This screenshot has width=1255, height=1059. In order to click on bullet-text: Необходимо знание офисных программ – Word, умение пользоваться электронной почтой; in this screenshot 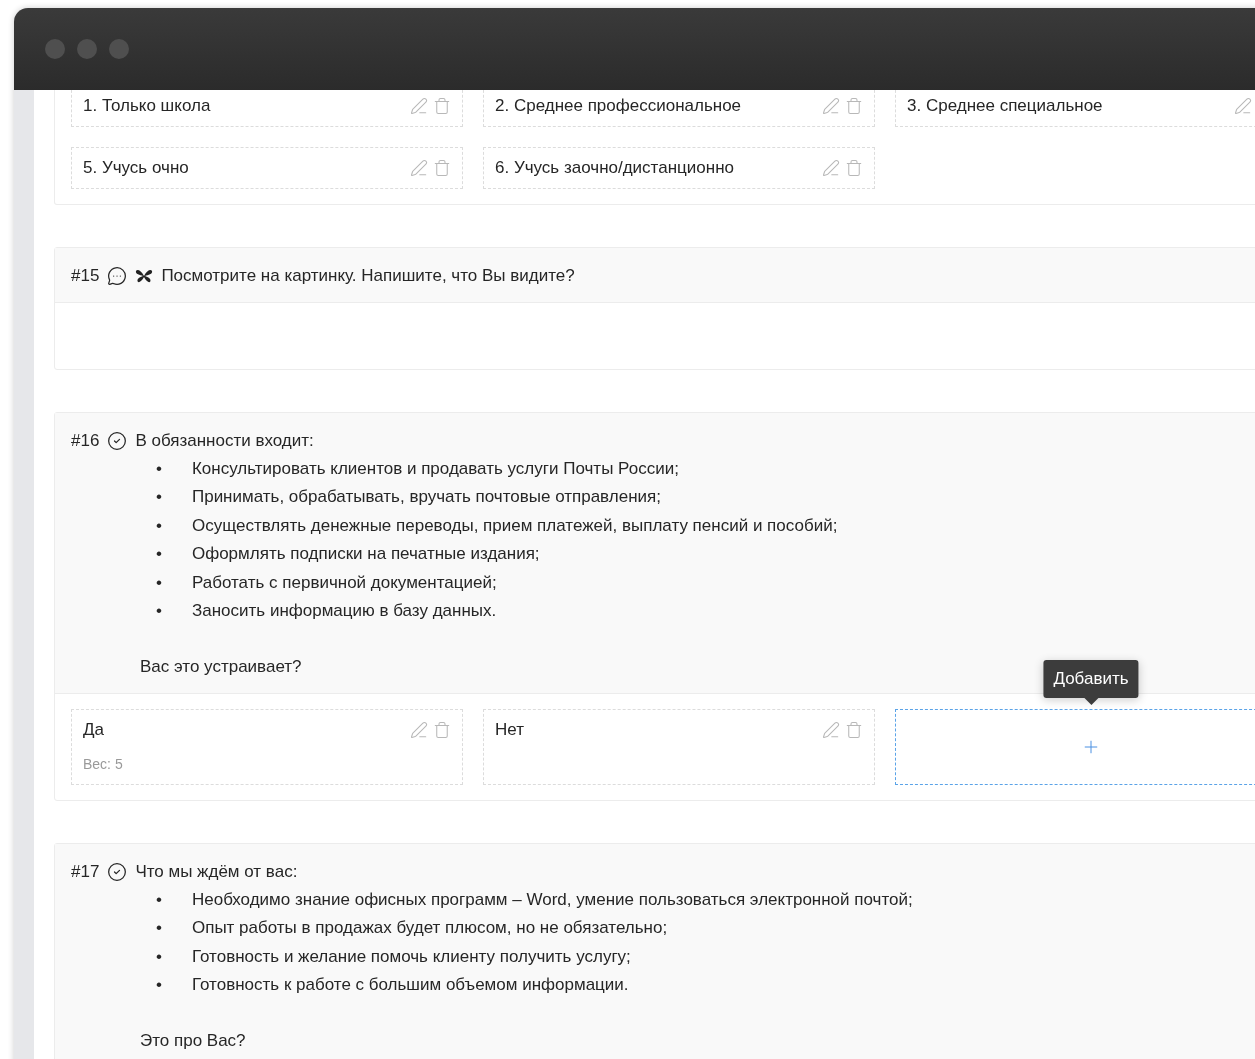, I will do `click(552, 899)`.